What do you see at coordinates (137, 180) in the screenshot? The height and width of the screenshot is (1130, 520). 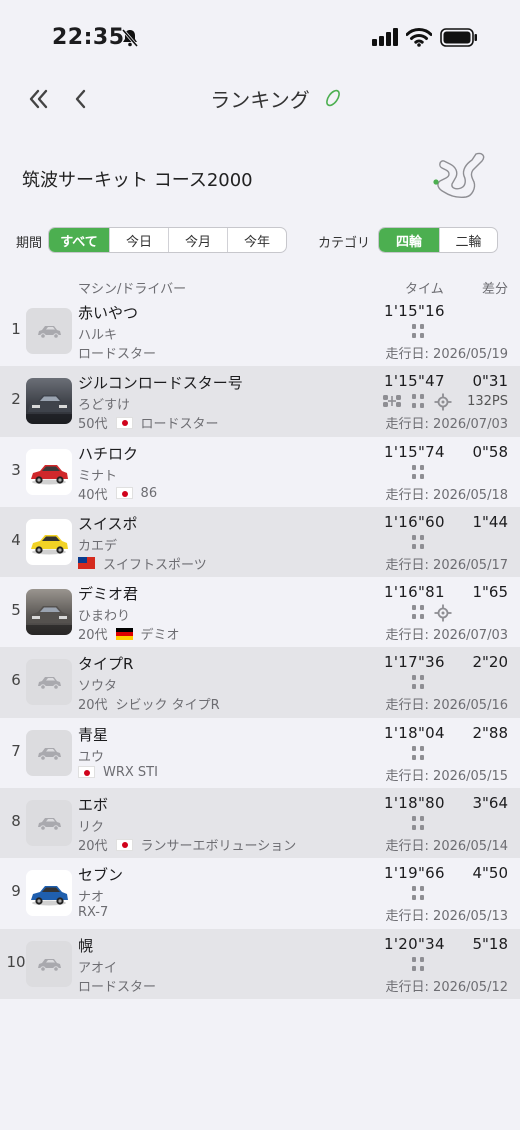 I see `course-name: 筑波サーキット コース2000` at bounding box center [137, 180].